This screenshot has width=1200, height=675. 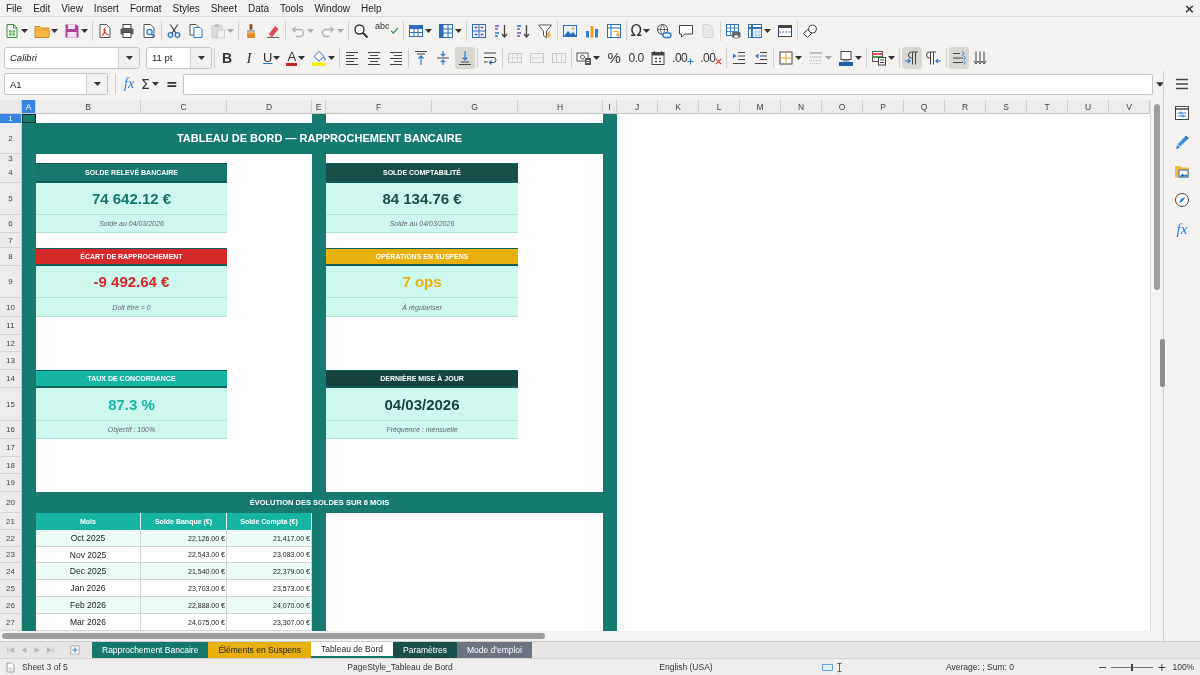 What do you see at coordinates (801, 107) in the screenshot?
I see `column-header: N` at bounding box center [801, 107].